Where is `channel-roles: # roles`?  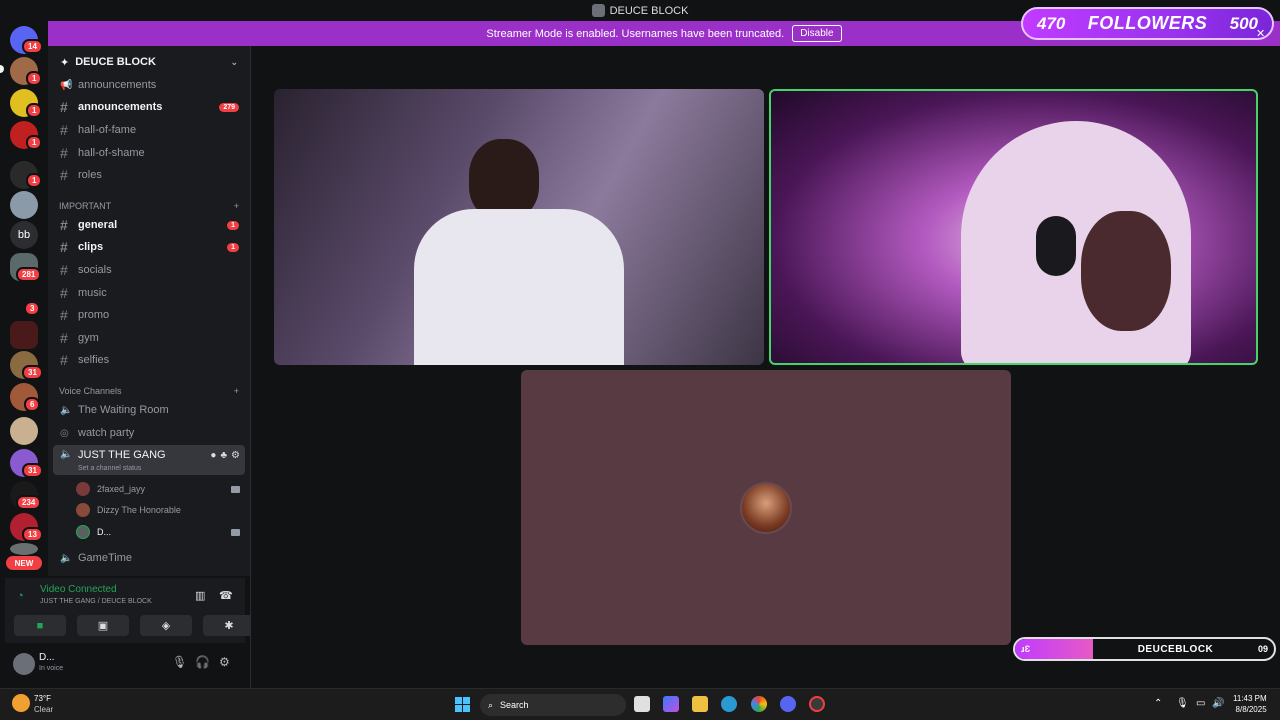
channel-roles: # roles is located at coordinates (149, 175).